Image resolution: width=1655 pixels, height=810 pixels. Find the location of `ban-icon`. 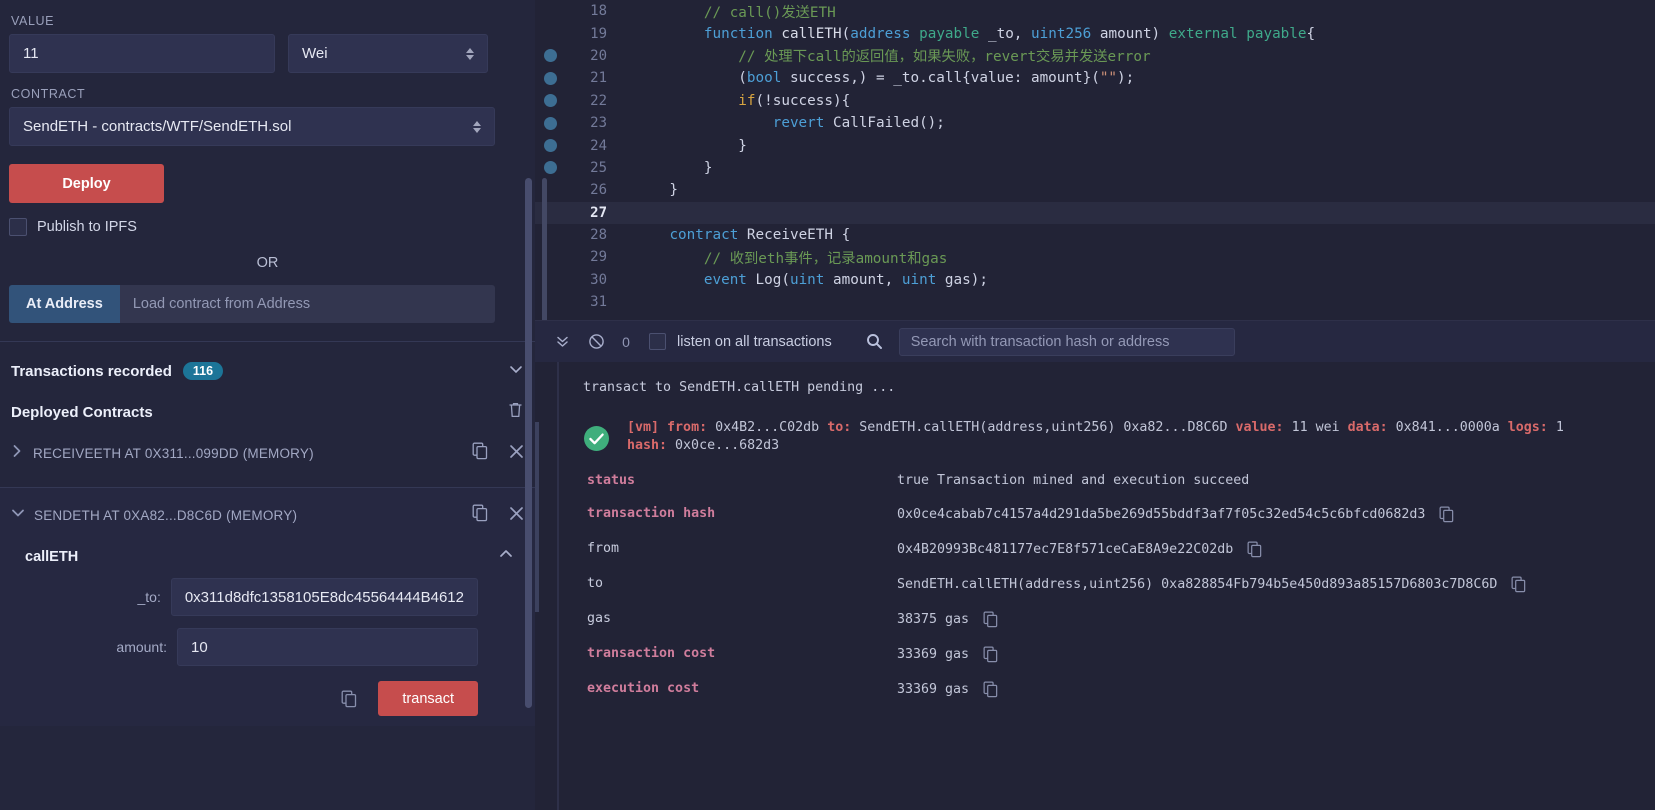

ban-icon is located at coordinates (596, 341).